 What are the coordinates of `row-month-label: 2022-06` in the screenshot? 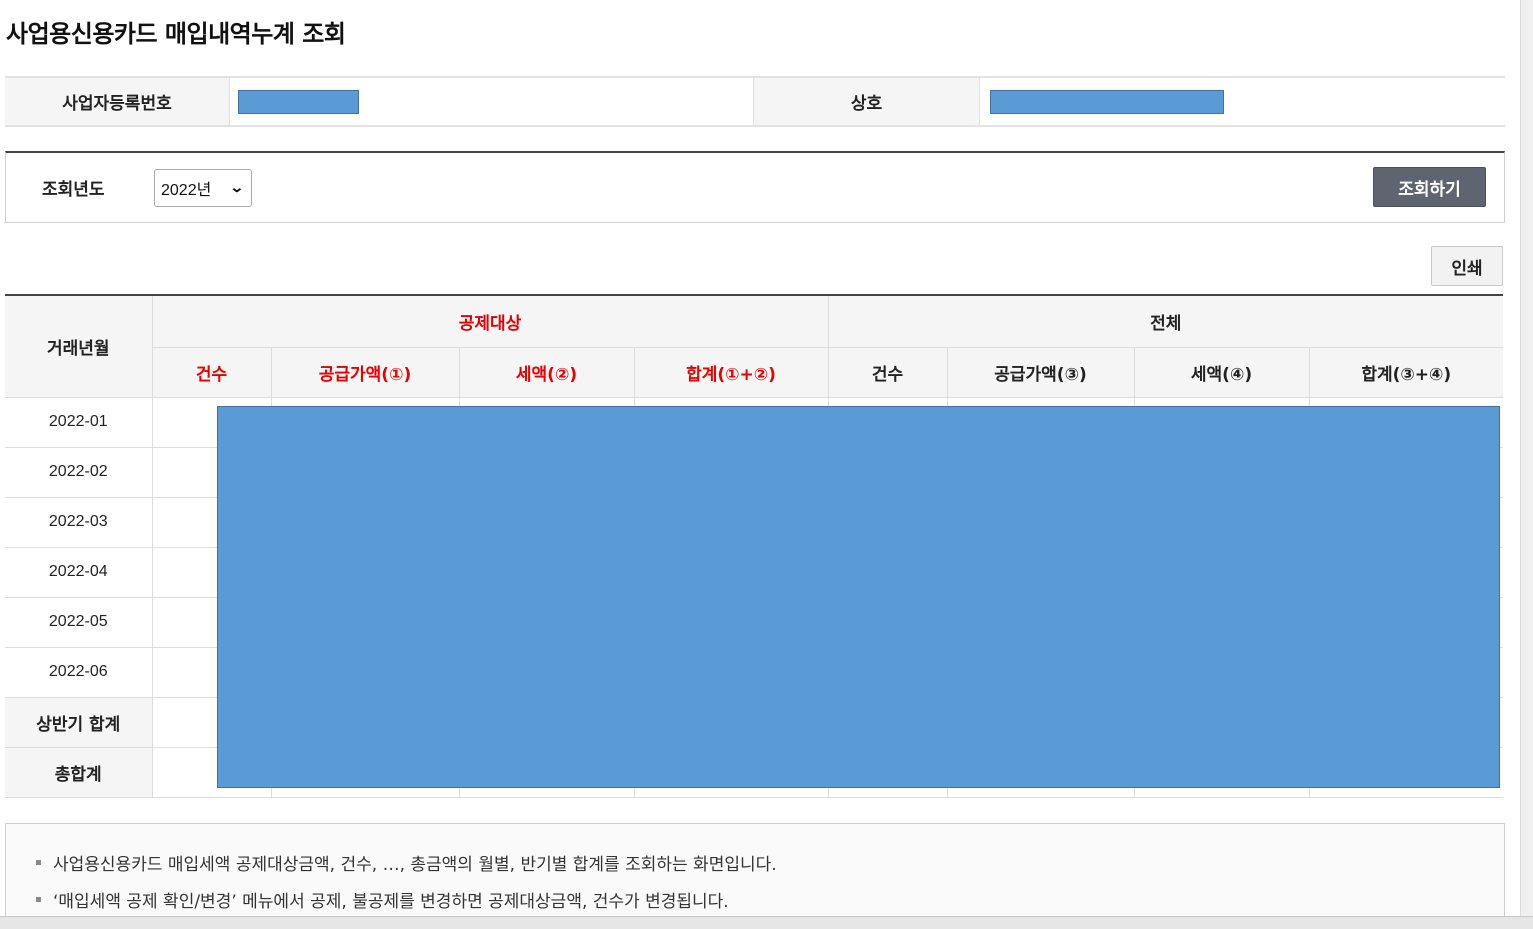 It's located at (79, 672).